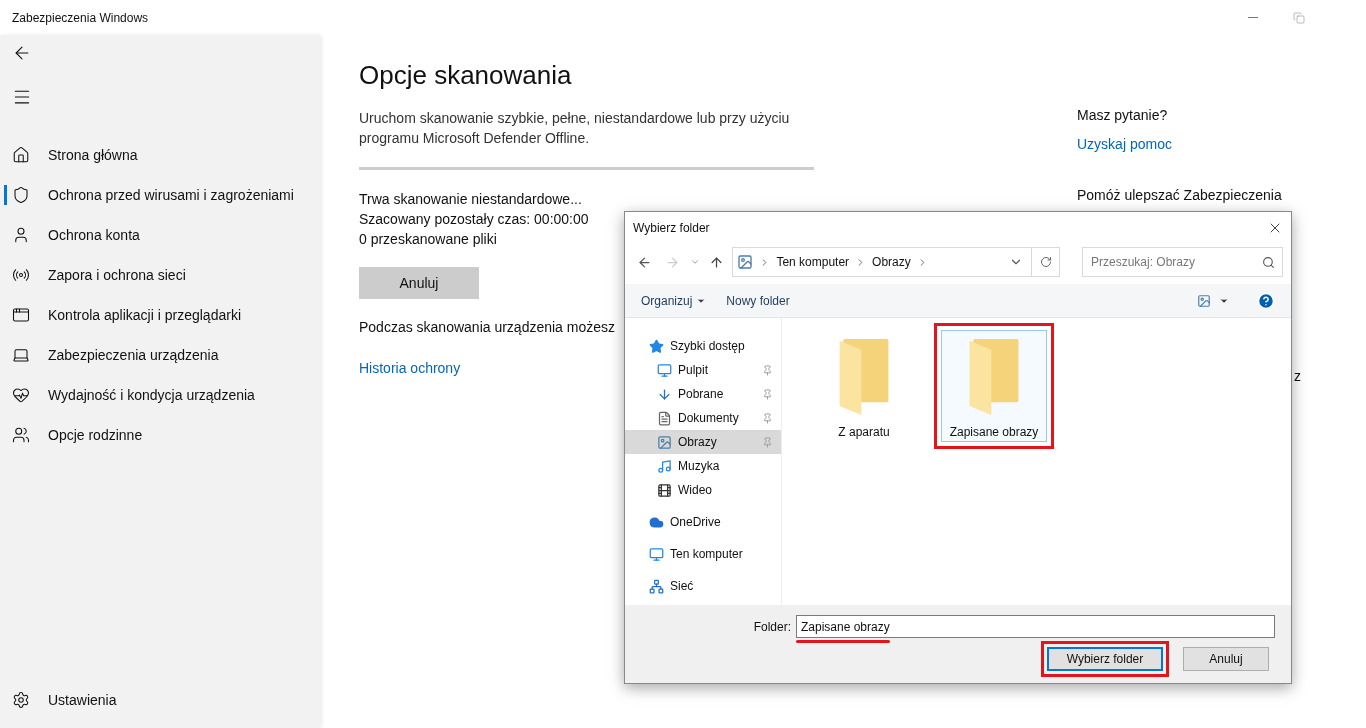 Image resolution: width=1366 pixels, height=728 pixels. I want to click on home-icon, so click(21, 155).